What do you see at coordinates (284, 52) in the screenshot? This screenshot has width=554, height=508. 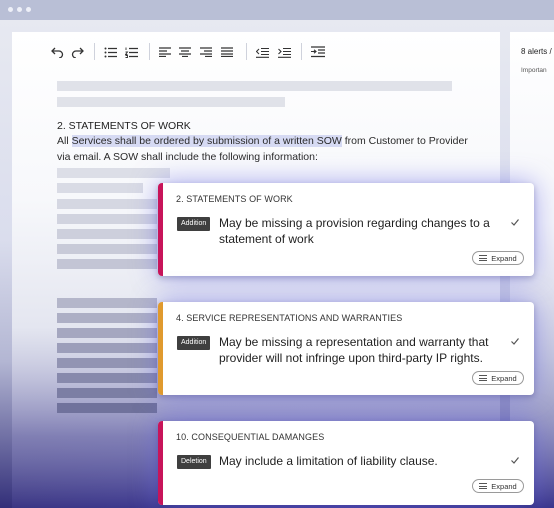 I see `indent-icon` at bounding box center [284, 52].